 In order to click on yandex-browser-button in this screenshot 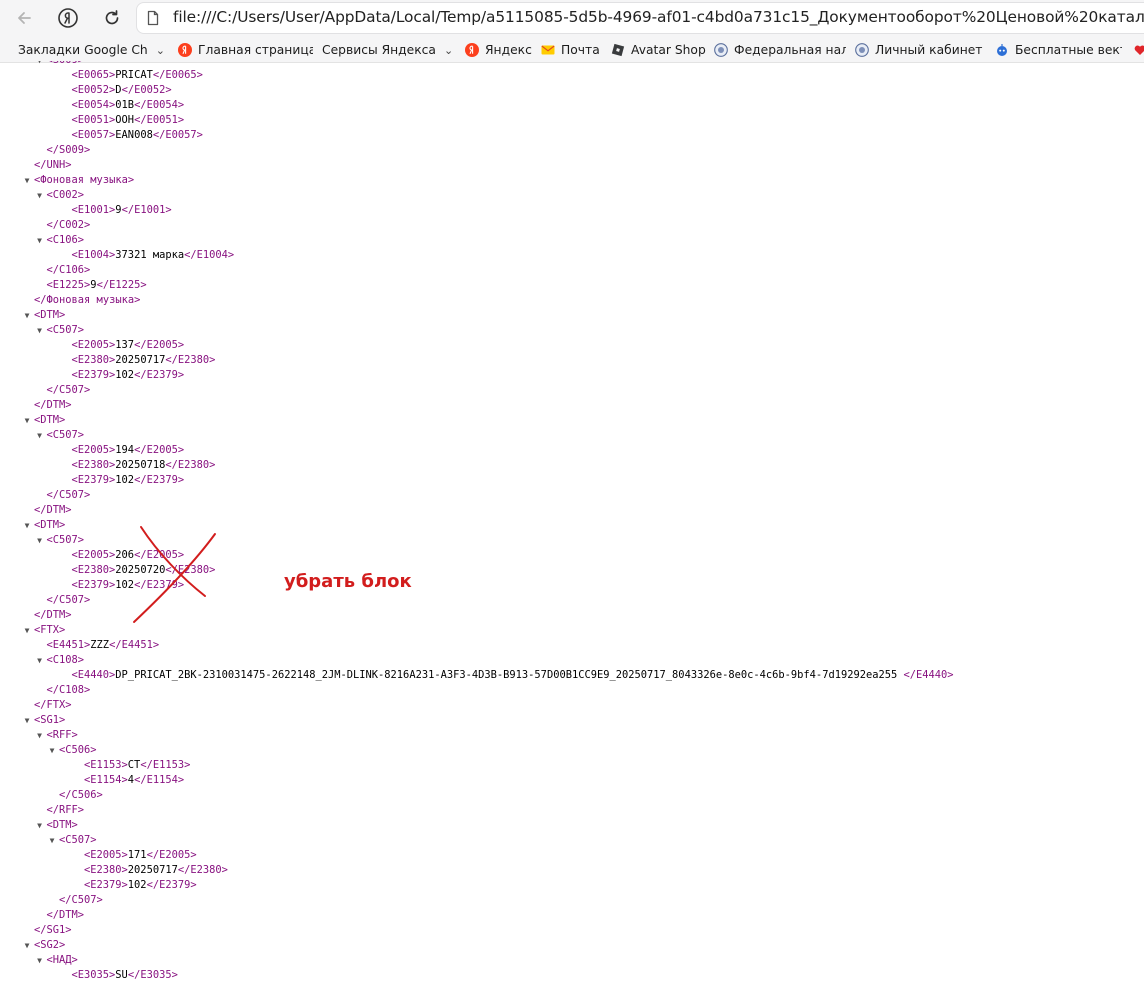, I will do `click(68, 18)`.